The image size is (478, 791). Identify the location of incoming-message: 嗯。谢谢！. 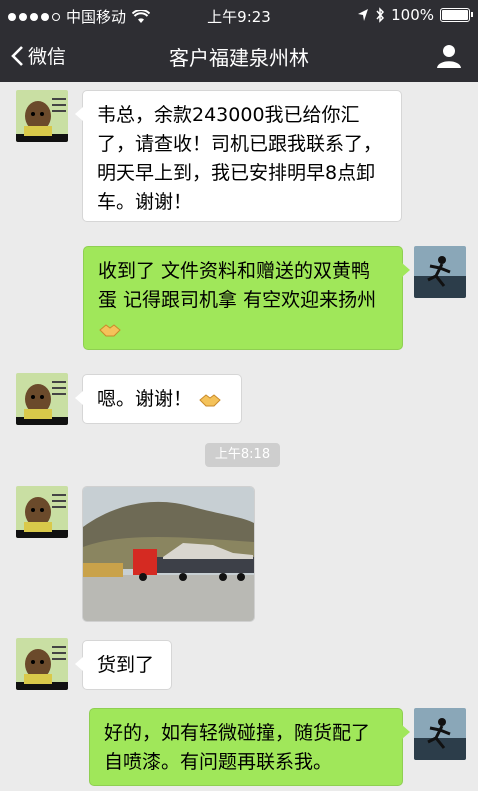
(158, 399).